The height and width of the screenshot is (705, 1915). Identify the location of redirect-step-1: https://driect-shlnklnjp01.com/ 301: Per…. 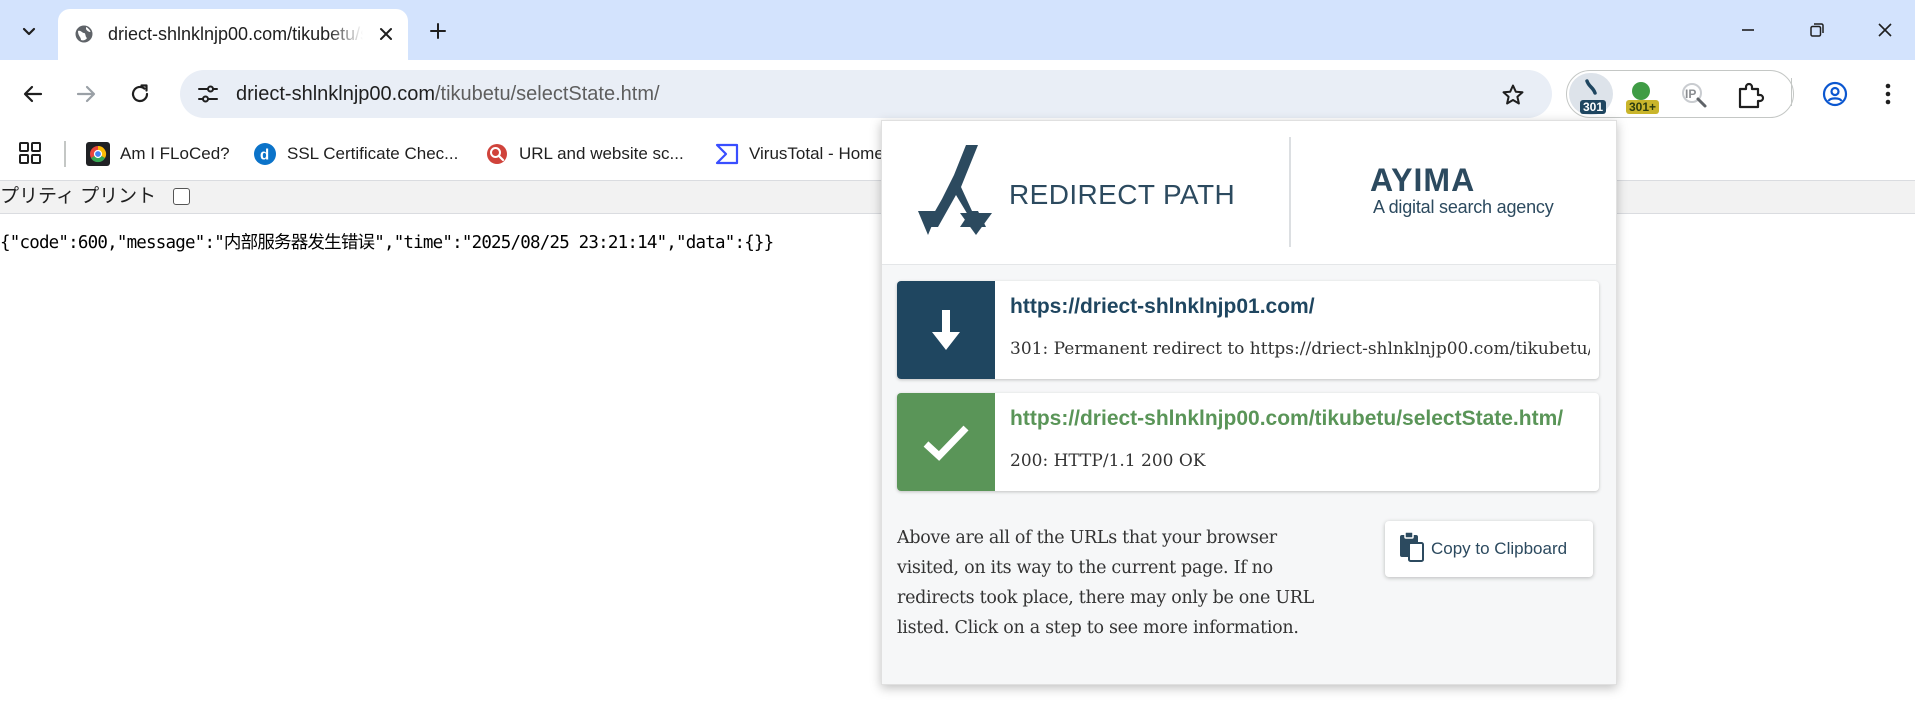
(1248, 330).